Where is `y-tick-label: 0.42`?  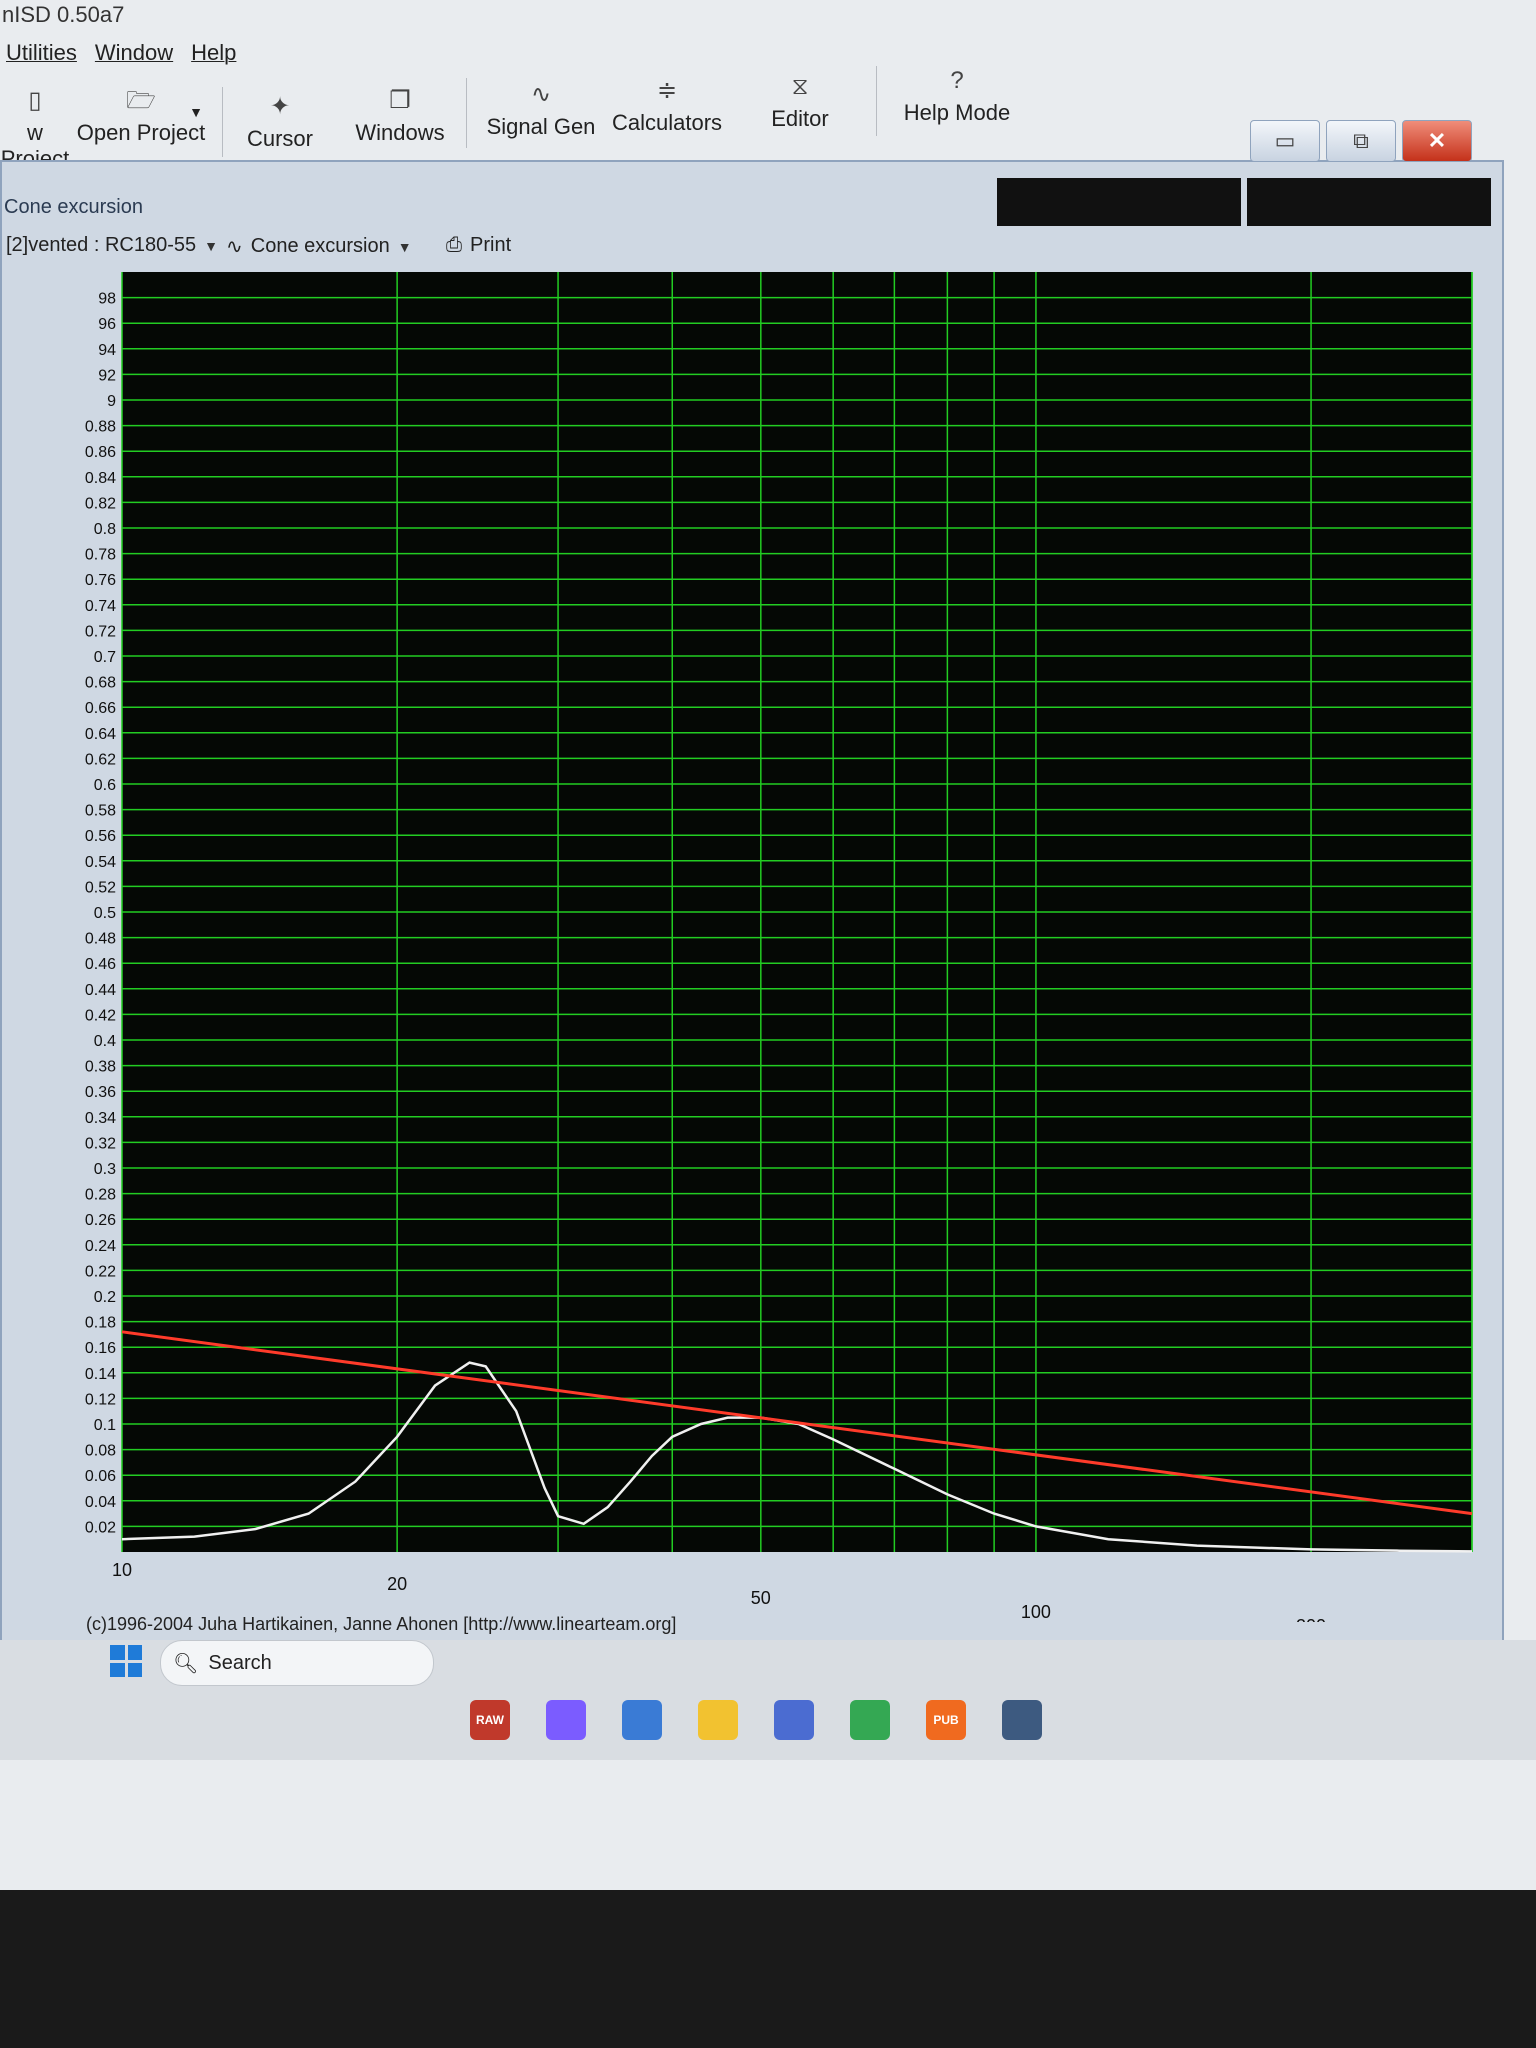 y-tick-label: 0.42 is located at coordinates (100, 1015).